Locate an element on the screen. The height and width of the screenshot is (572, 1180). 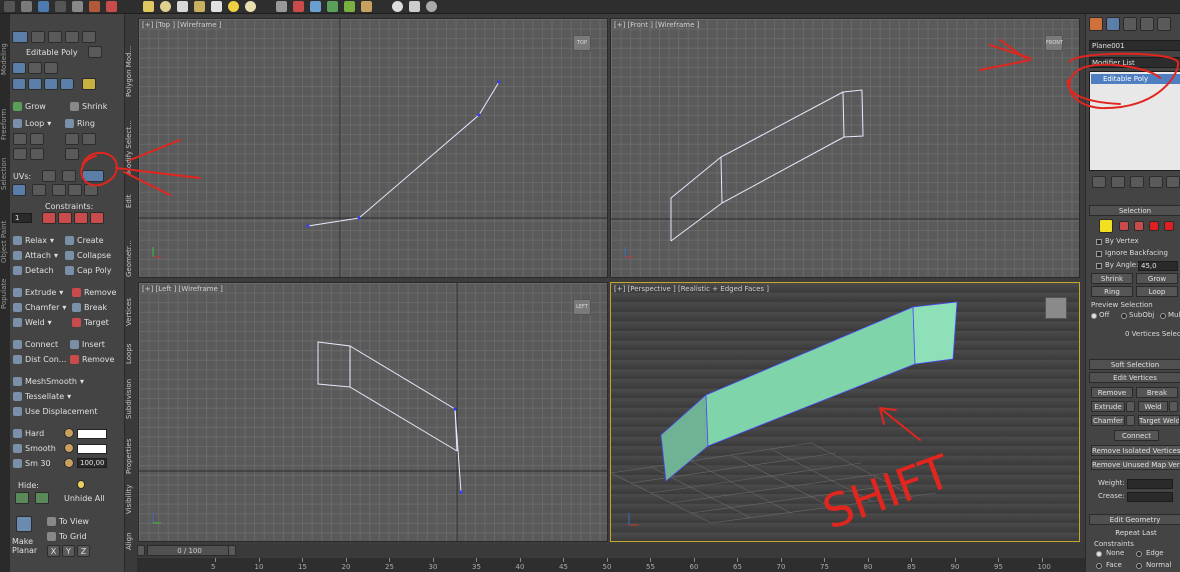
configure-modifier-icon is located at coordinates (1173, 182).